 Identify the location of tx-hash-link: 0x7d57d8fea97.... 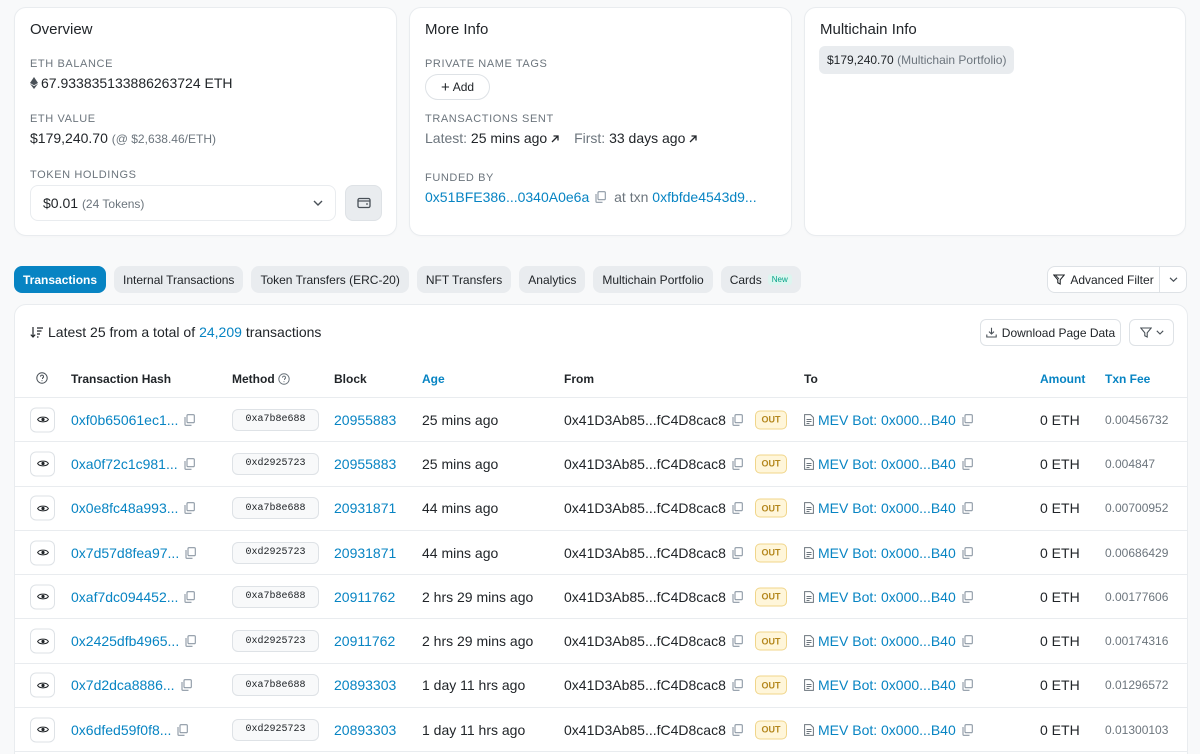
(125, 553).